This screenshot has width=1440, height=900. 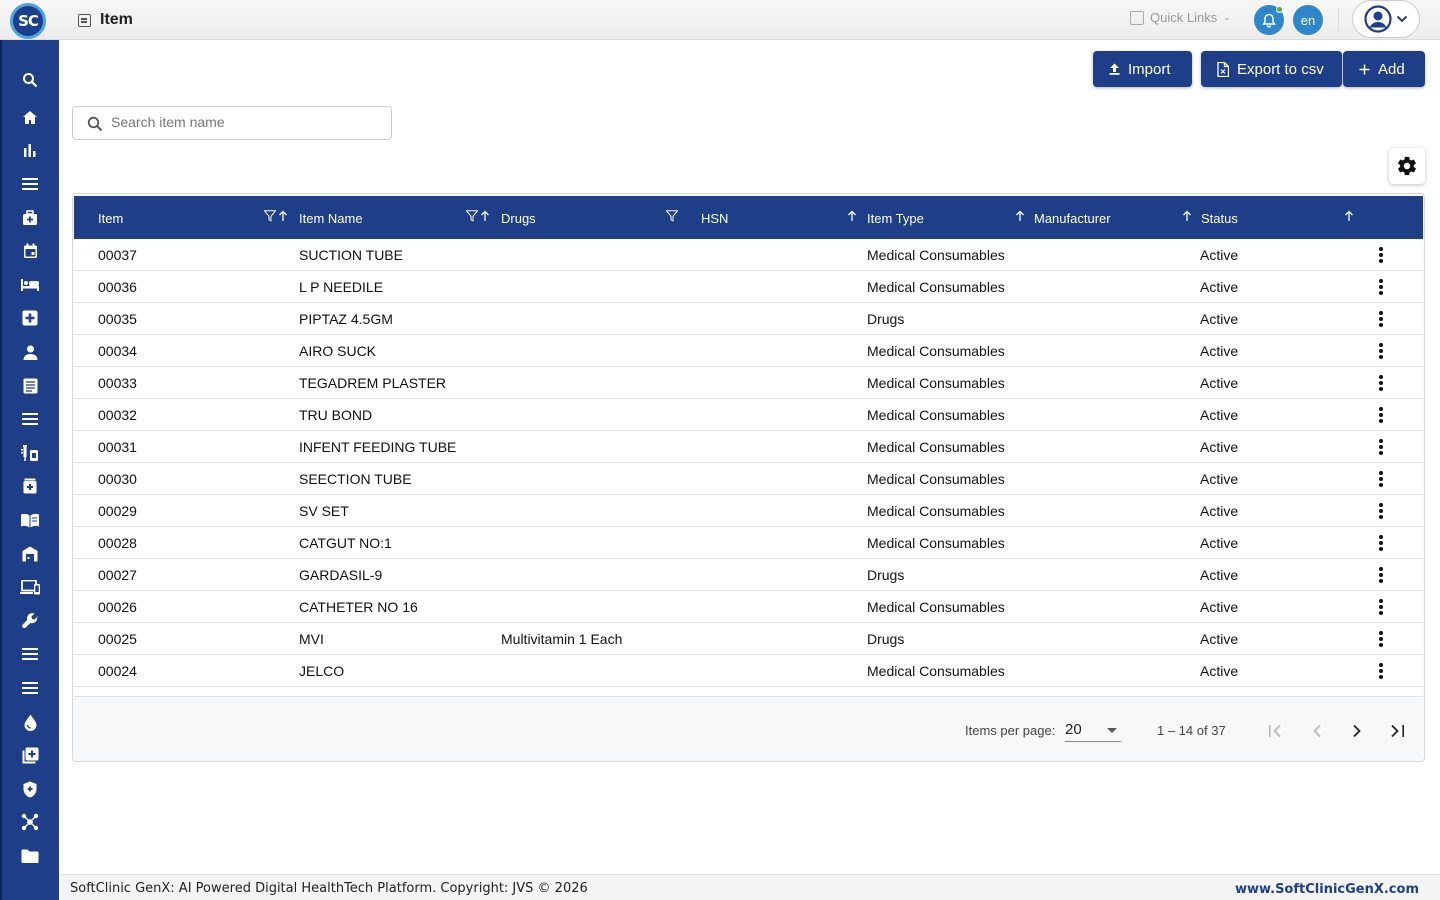 What do you see at coordinates (345, 543) in the screenshot?
I see `cell-item-name: CATGUT NO:1` at bounding box center [345, 543].